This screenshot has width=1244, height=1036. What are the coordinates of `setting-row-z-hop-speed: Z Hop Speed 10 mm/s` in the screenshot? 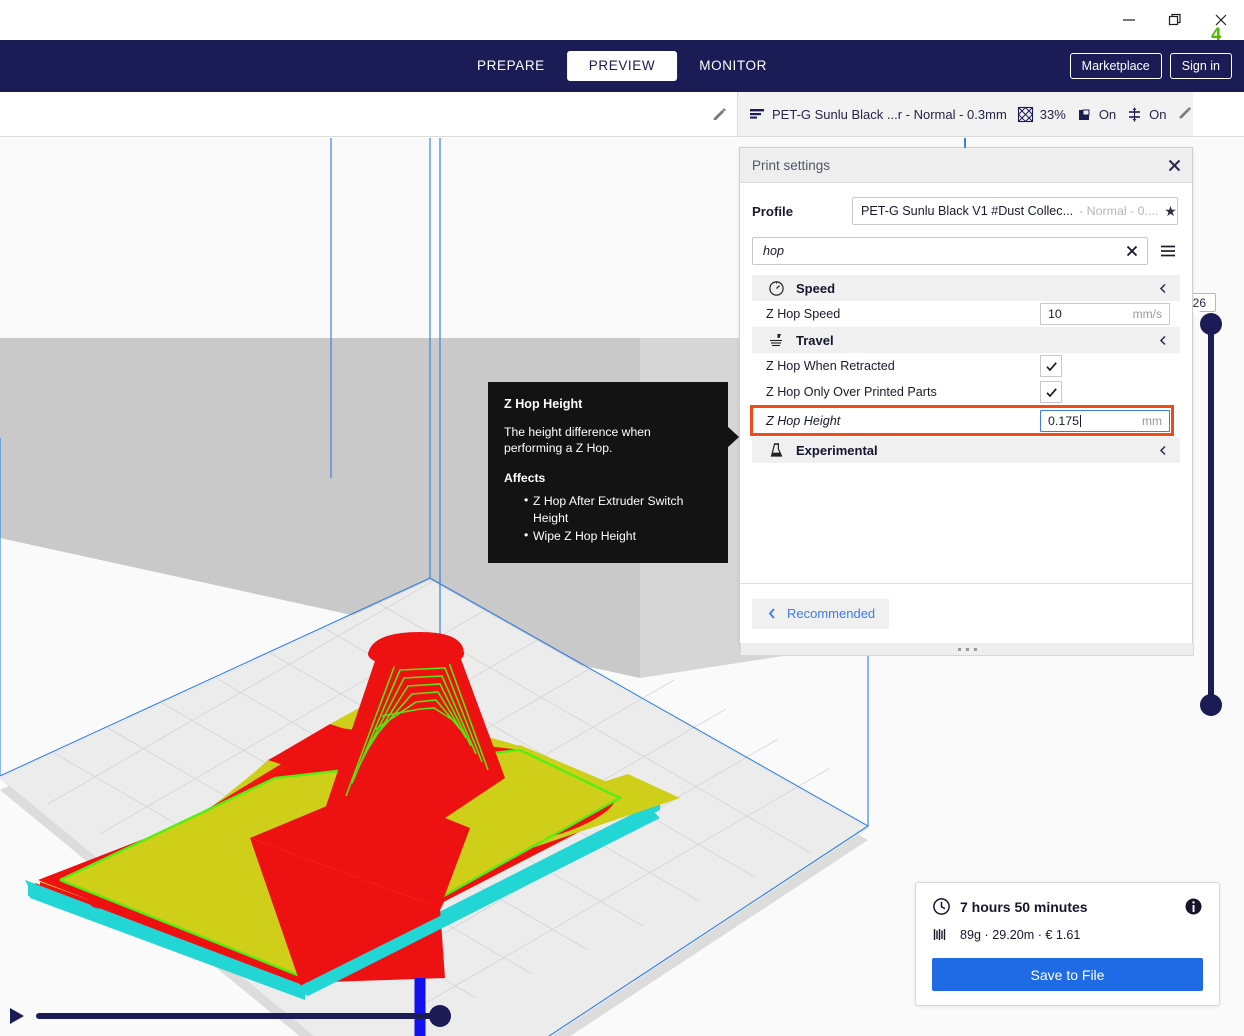 It's located at (966, 314).